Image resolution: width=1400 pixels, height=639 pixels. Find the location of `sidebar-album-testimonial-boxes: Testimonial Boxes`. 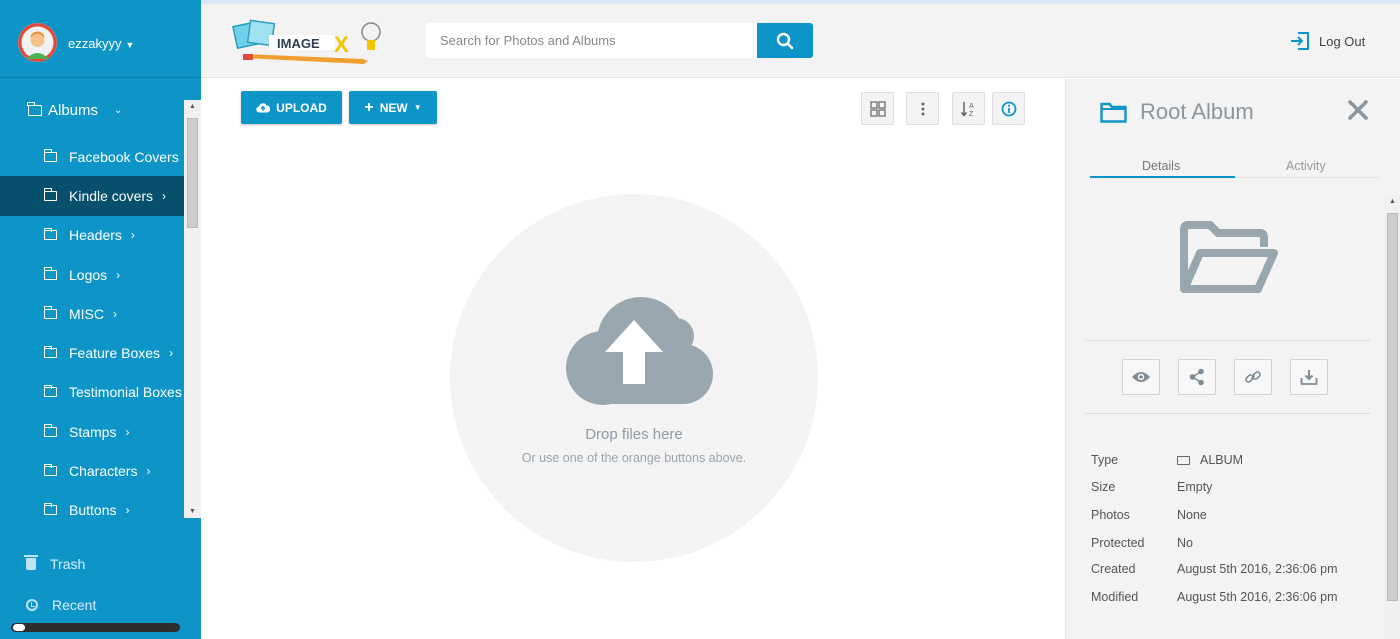

sidebar-album-testimonial-boxes: Testimonial Boxes is located at coordinates (92, 392).